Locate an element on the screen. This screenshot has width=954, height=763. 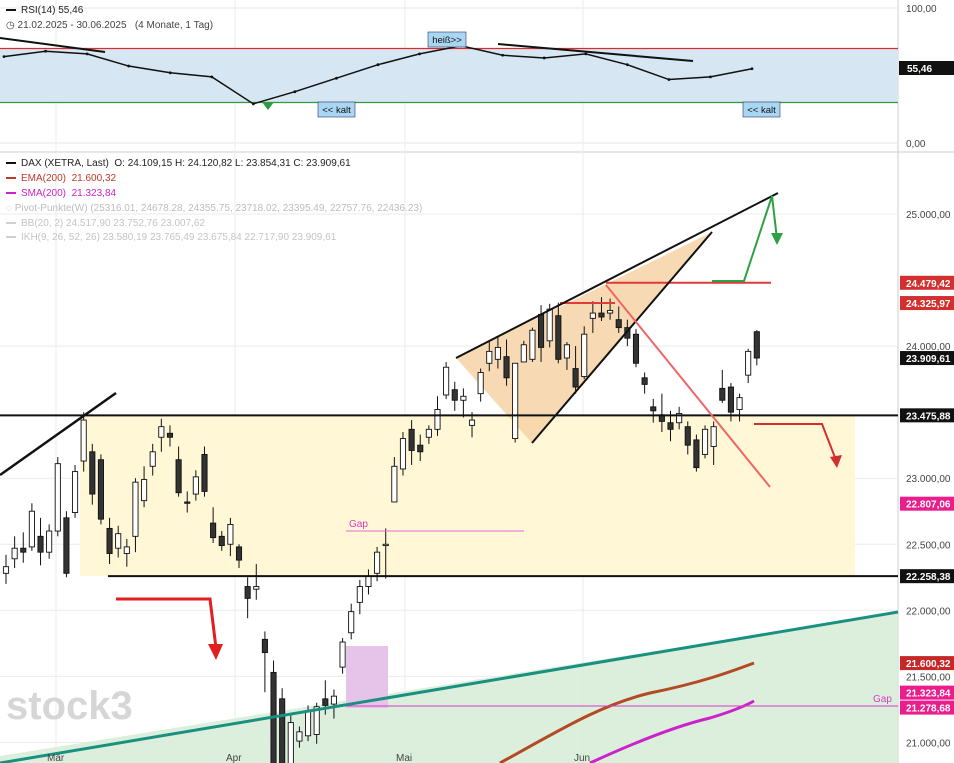
price-tick-label: 21.000,00 is located at coordinates (928, 743).